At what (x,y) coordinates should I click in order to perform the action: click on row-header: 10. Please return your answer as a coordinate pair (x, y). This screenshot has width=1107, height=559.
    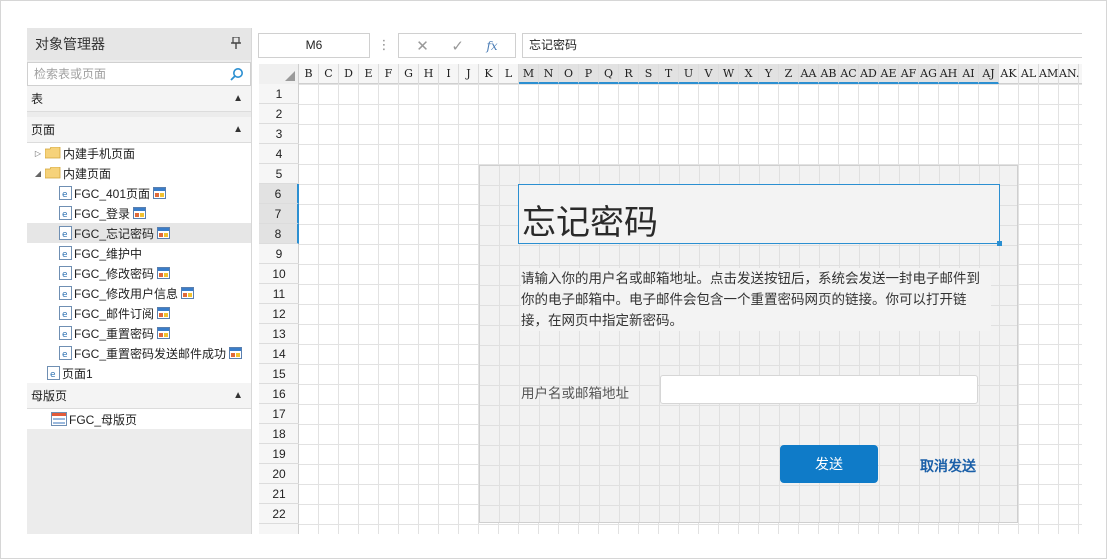
    Looking at the image, I should click on (279, 274).